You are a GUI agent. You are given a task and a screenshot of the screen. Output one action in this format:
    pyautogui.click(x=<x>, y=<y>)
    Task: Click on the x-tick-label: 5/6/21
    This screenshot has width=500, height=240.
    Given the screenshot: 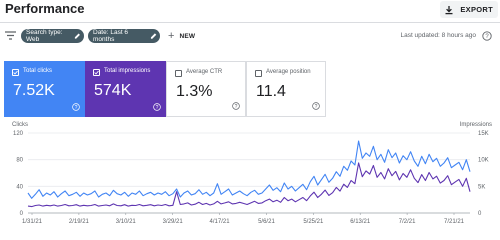 What is the action you would take?
    pyautogui.click(x=266, y=222)
    